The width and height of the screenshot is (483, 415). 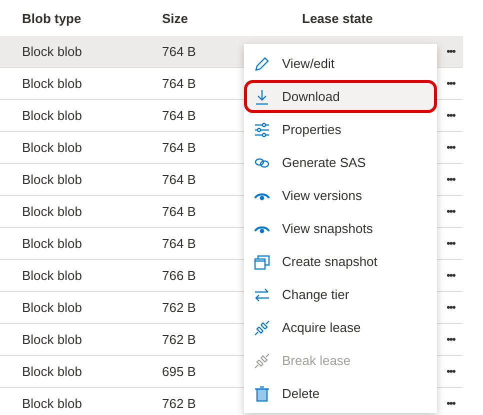 I want to click on menu-item: View snapshots, so click(x=340, y=228).